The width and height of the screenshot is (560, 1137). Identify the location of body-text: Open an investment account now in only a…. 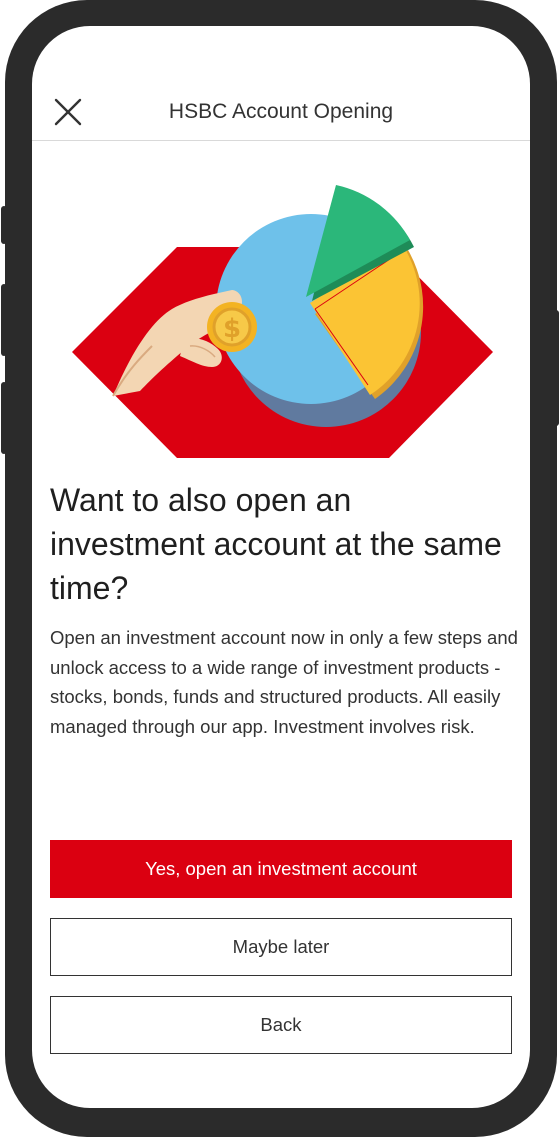
(284, 682).